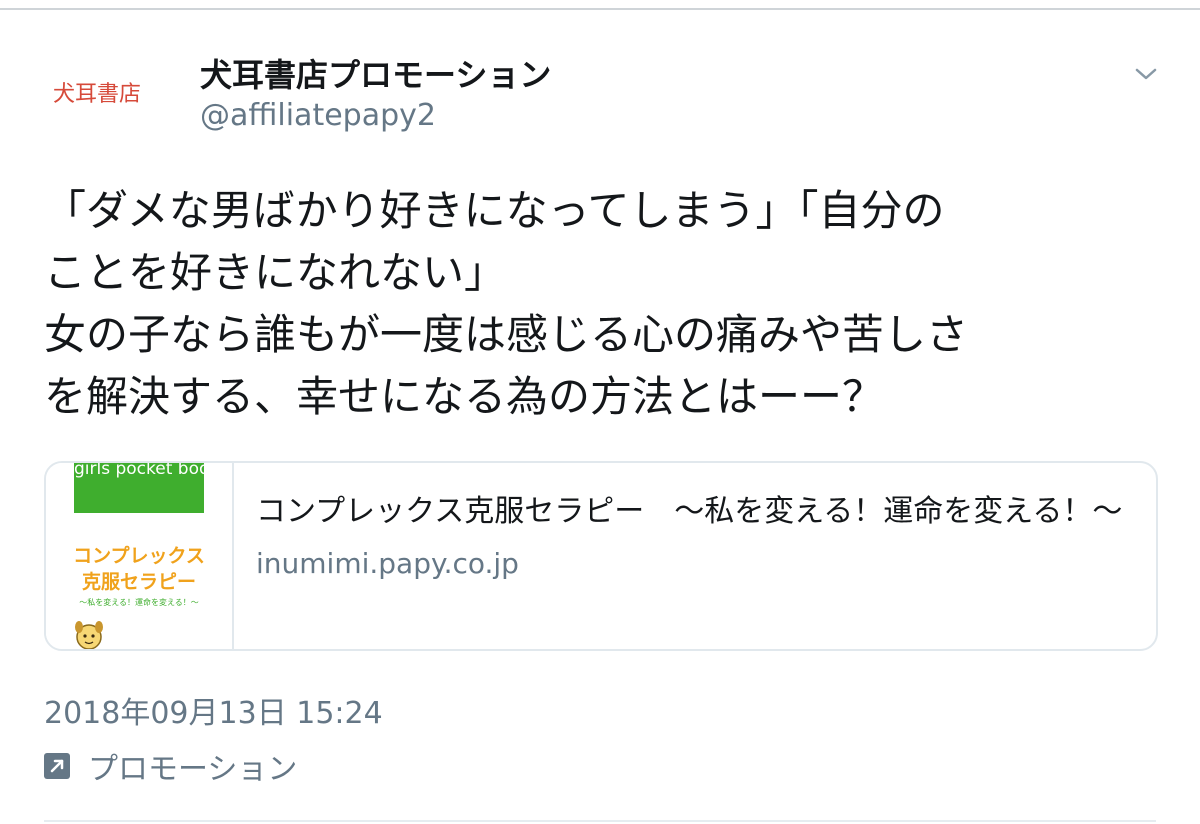 The height and width of the screenshot is (824, 1200). What do you see at coordinates (147, 471) in the screenshot?
I see `thumbnail-banner-text: girls pocket book` at bounding box center [147, 471].